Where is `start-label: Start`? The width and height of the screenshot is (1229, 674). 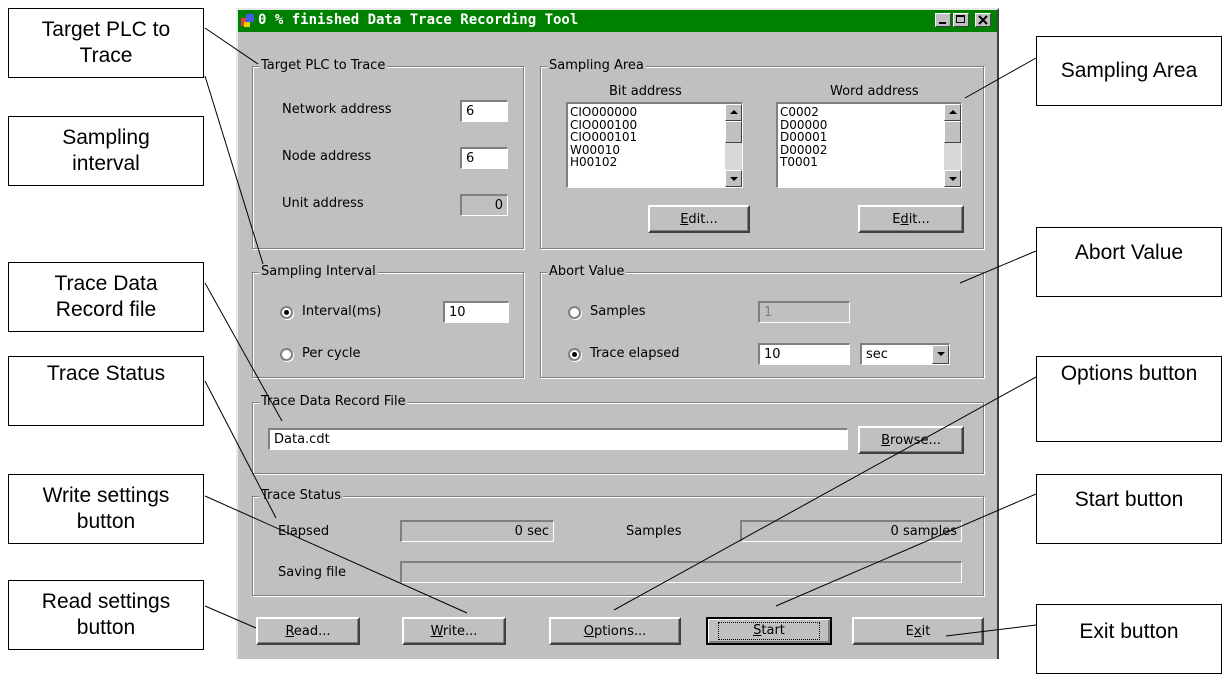 start-label: Start is located at coordinates (769, 631).